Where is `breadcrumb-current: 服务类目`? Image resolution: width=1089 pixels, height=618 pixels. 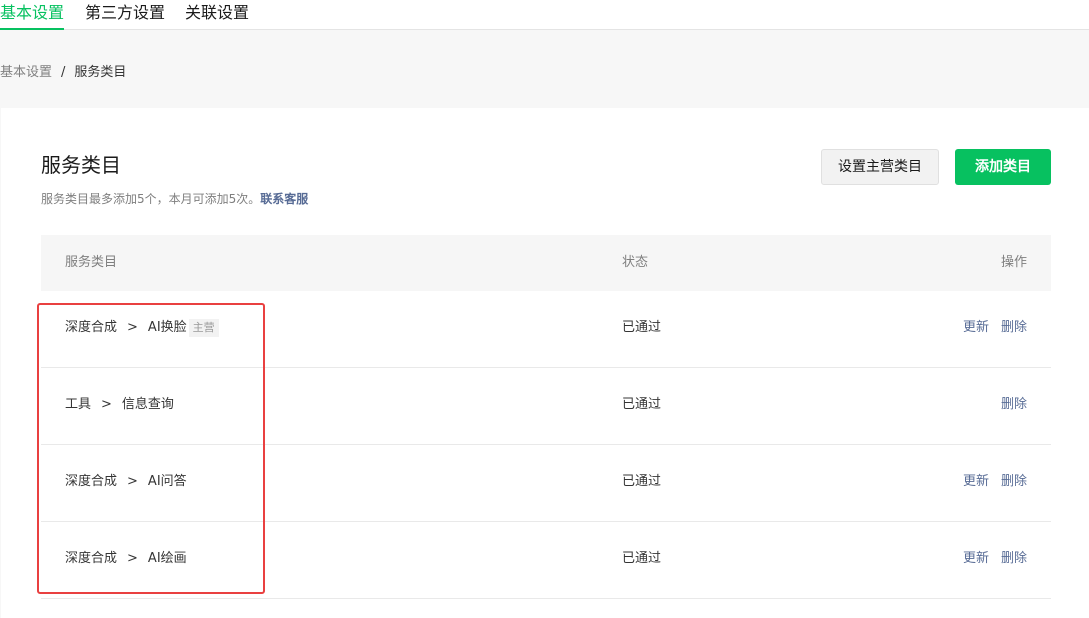
breadcrumb-current: 服务类目 is located at coordinates (100, 72).